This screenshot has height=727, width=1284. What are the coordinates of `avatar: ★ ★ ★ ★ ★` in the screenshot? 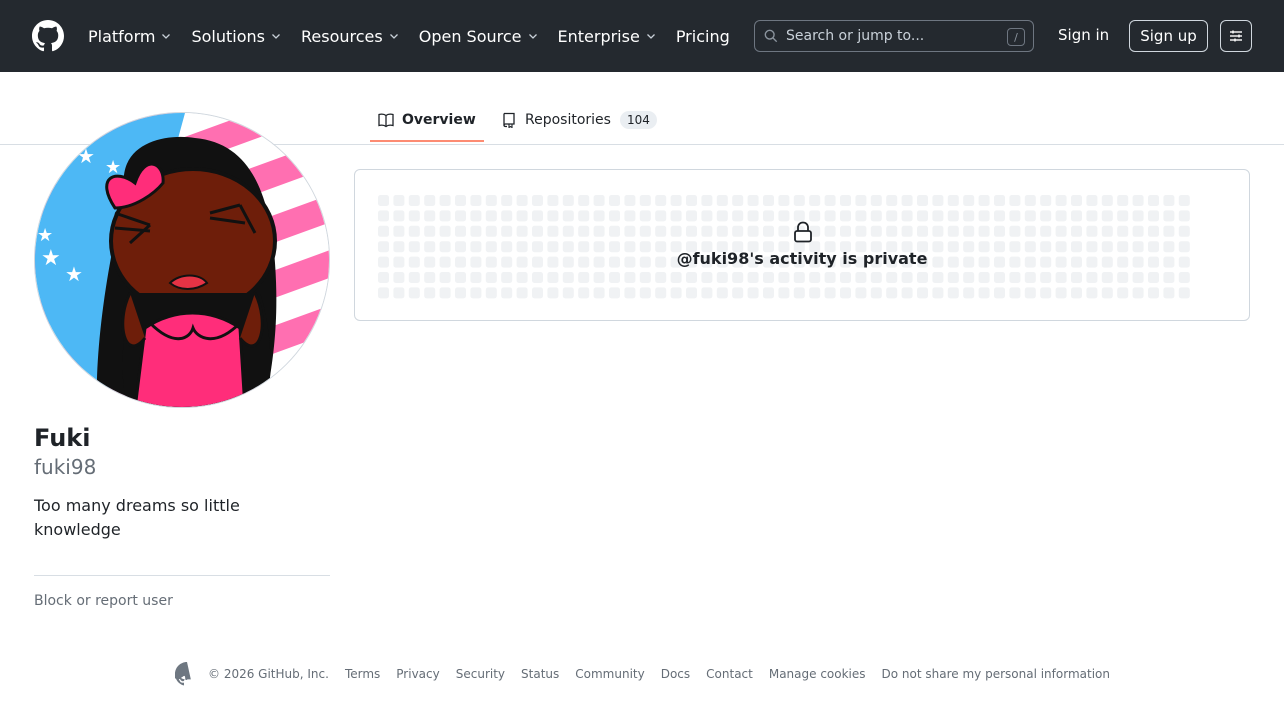 It's located at (182, 260).